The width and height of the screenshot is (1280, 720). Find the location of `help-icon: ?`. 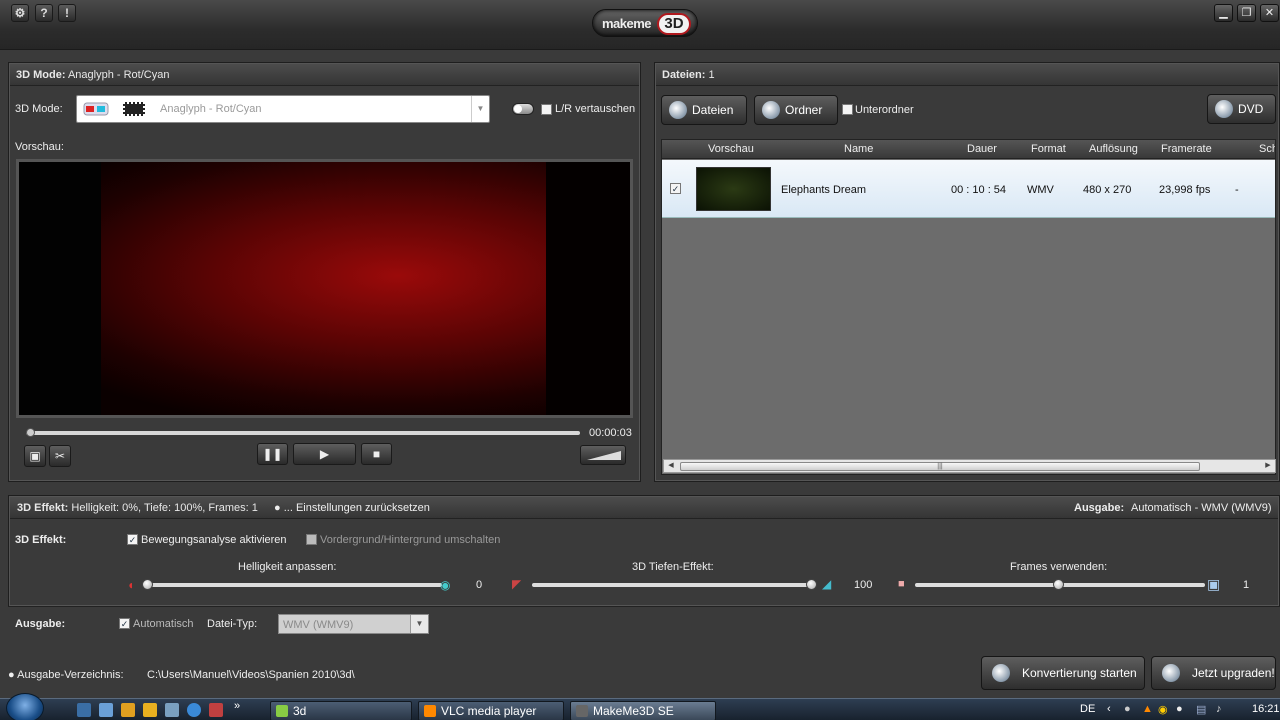

help-icon: ? is located at coordinates (44, 13).